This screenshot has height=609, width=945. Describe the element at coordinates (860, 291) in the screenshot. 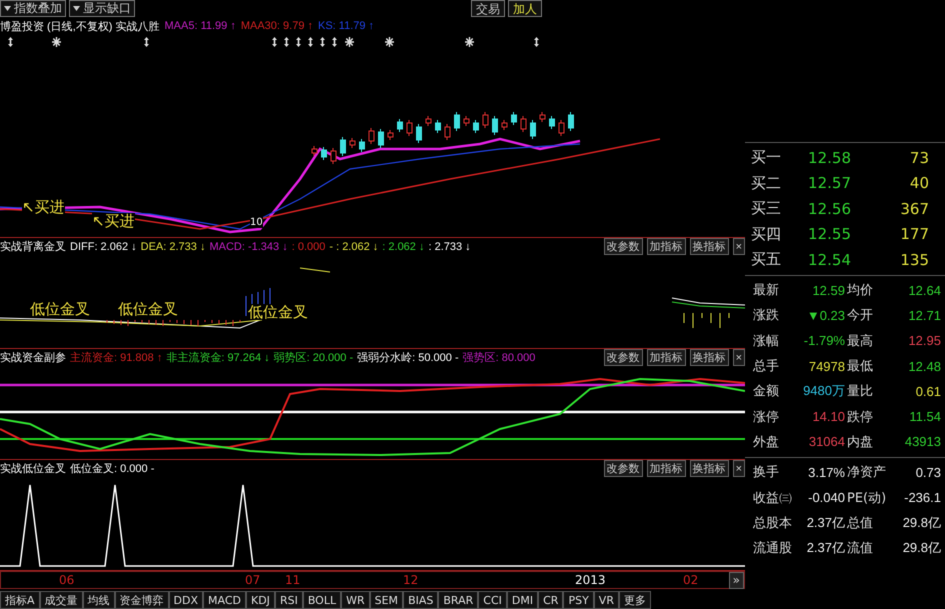

I see `quote-label: 均价` at that location.